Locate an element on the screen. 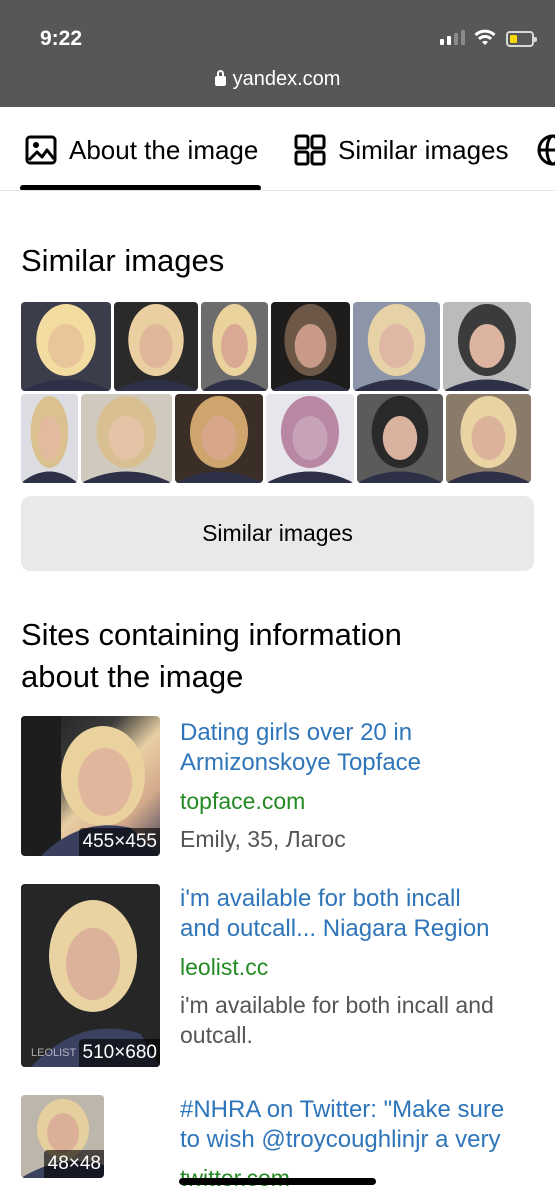 The image size is (555, 1200). cellular-signal-icon is located at coordinates (452, 37).